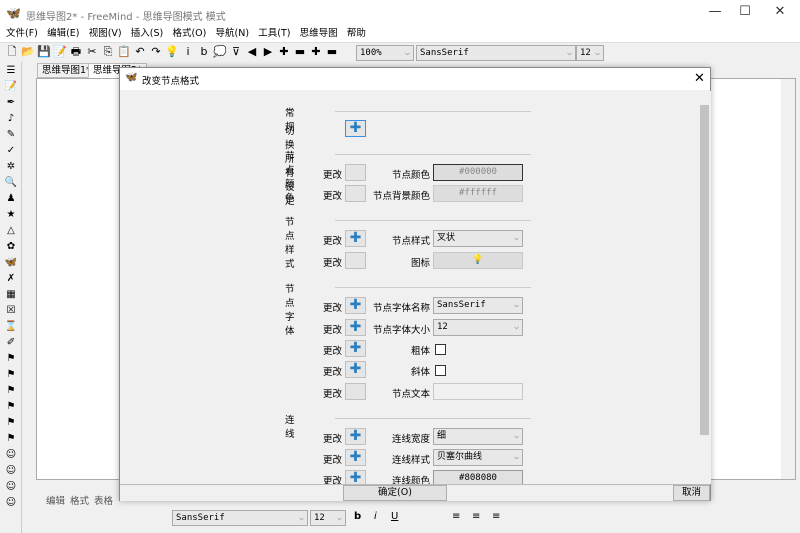 The width and height of the screenshot is (800, 533). What do you see at coordinates (22, 34) in the screenshot?
I see `menu-file: 文件(F)` at bounding box center [22, 34].